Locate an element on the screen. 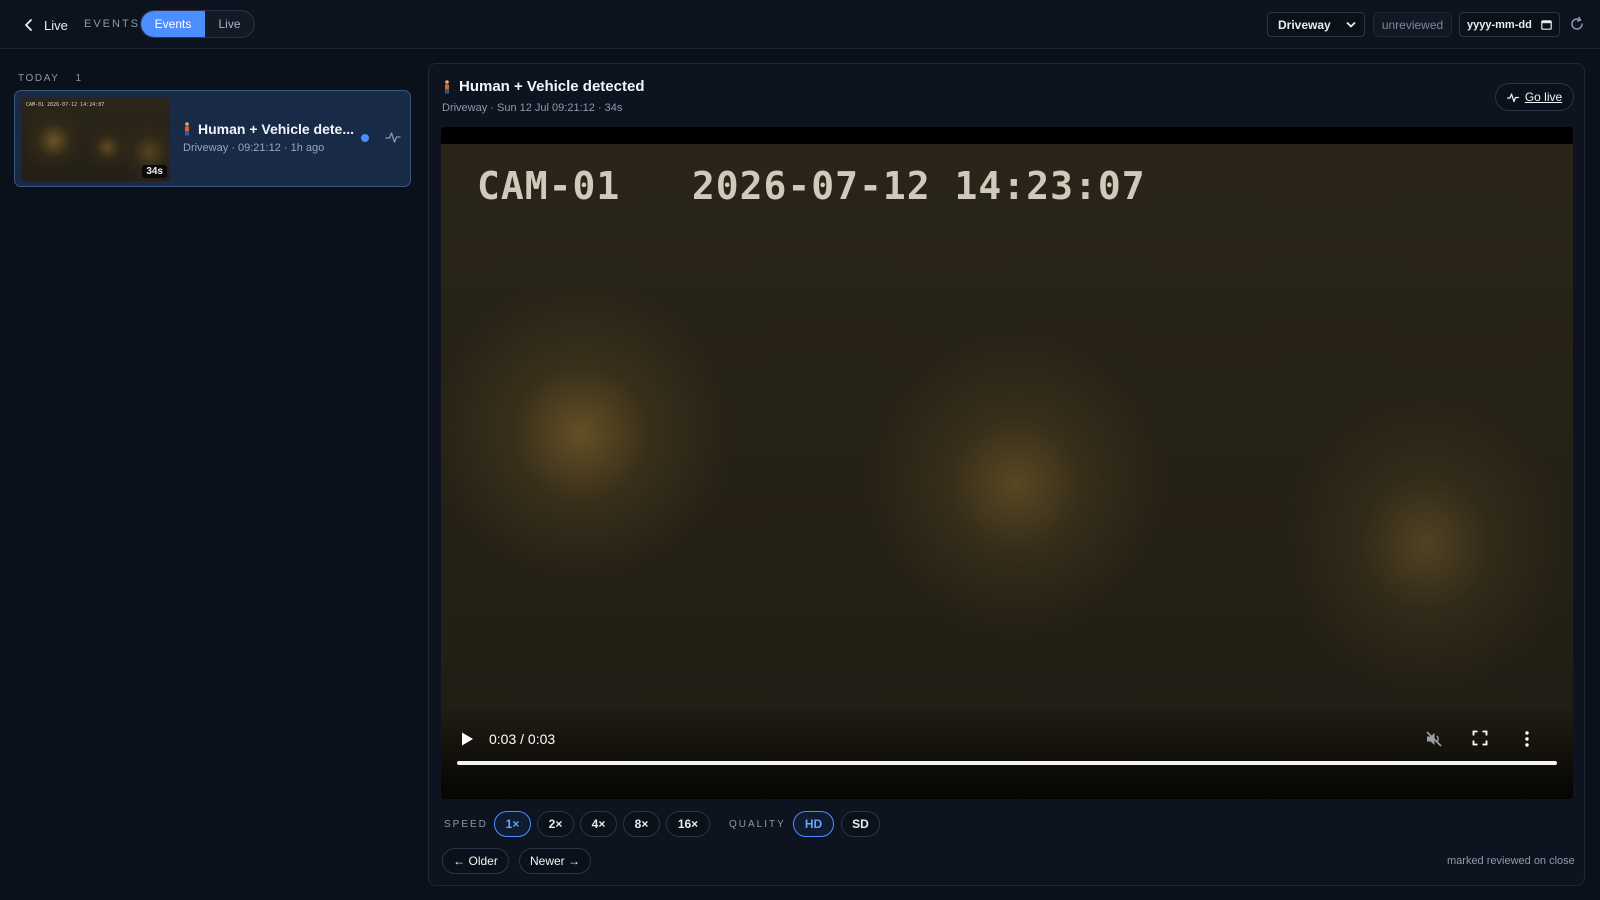  event-meta: Driveway · 09:21:12 · 1h ago is located at coordinates (254, 148).